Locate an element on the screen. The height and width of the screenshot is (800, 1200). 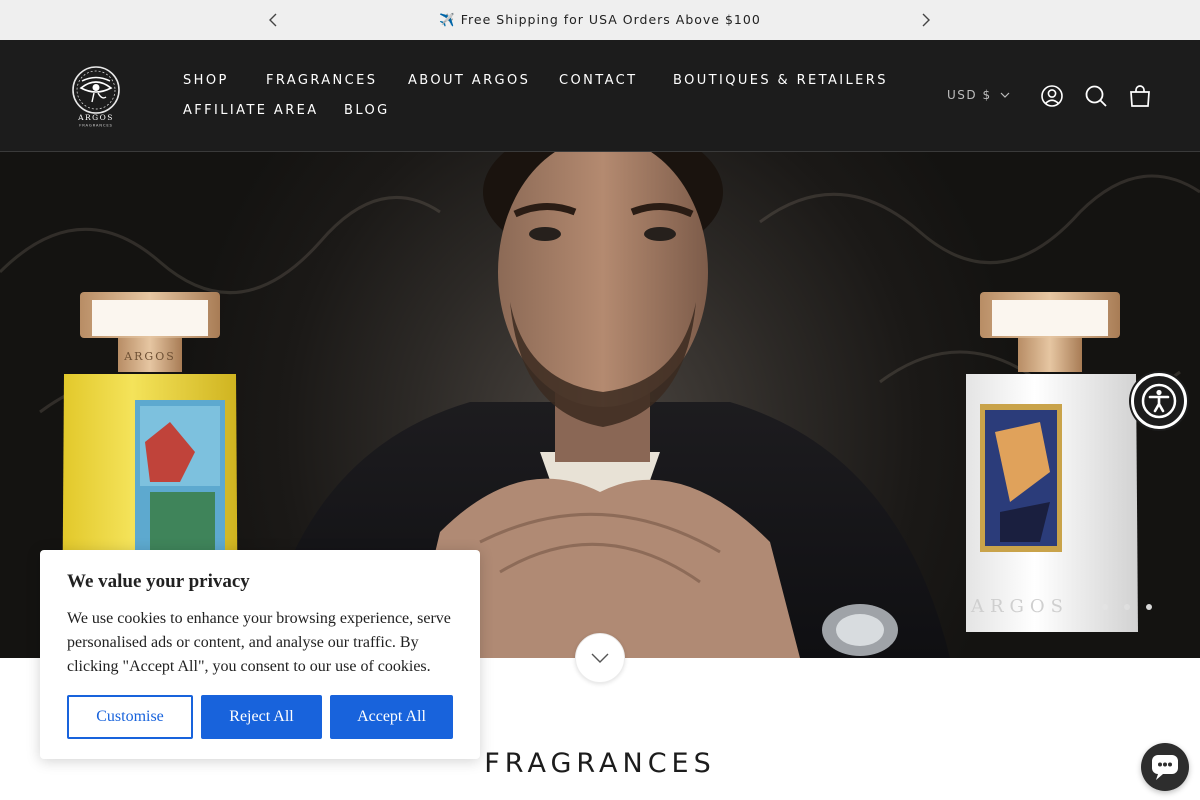
accessibility-icon is located at coordinates (1159, 401).